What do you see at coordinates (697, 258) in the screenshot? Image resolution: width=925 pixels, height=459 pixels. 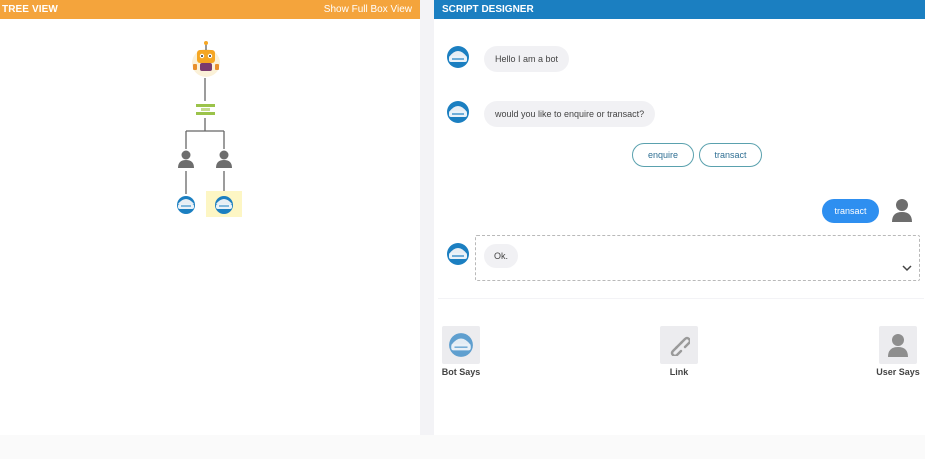 I see `message-edit-box: Ok.` at bounding box center [697, 258].